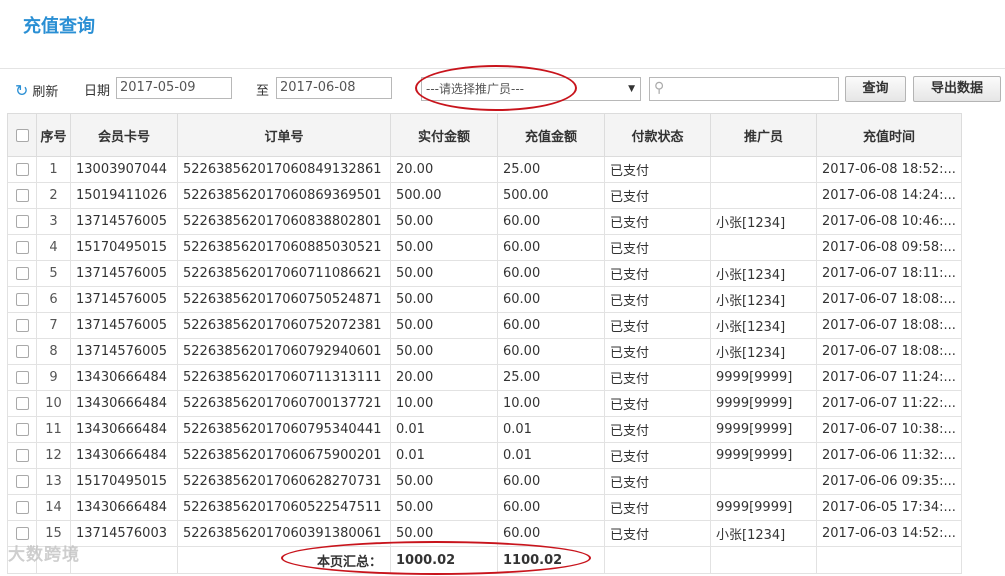  What do you see at coordinates (551, 403) in the screenshot?
I see `recharge-amount: 10.00` at bounding box center [551, 403].